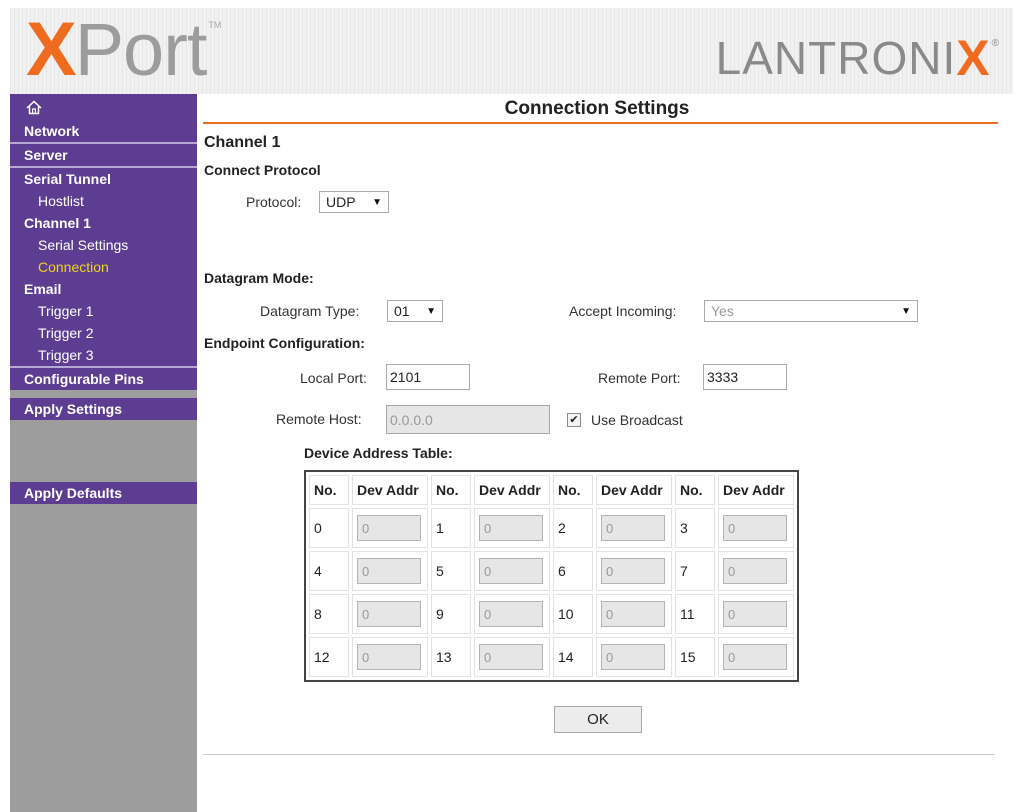 The height and width of the screenshot is (812, 1024). I want to click on accept-incoming-select: Yes ▼, so click(811, 311).